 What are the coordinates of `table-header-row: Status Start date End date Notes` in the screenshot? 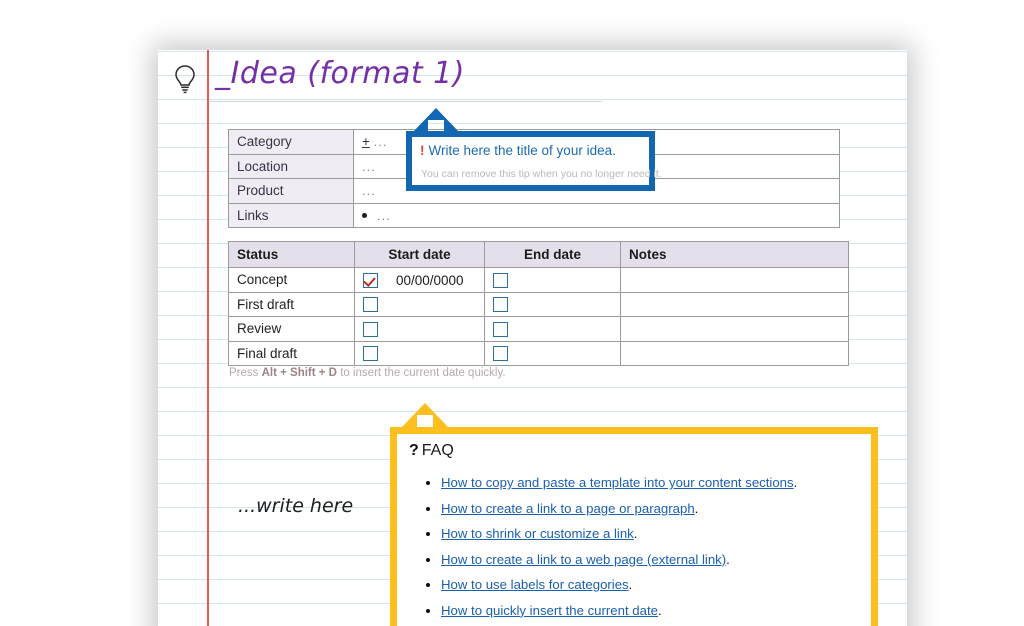 It's located at (538, 254).